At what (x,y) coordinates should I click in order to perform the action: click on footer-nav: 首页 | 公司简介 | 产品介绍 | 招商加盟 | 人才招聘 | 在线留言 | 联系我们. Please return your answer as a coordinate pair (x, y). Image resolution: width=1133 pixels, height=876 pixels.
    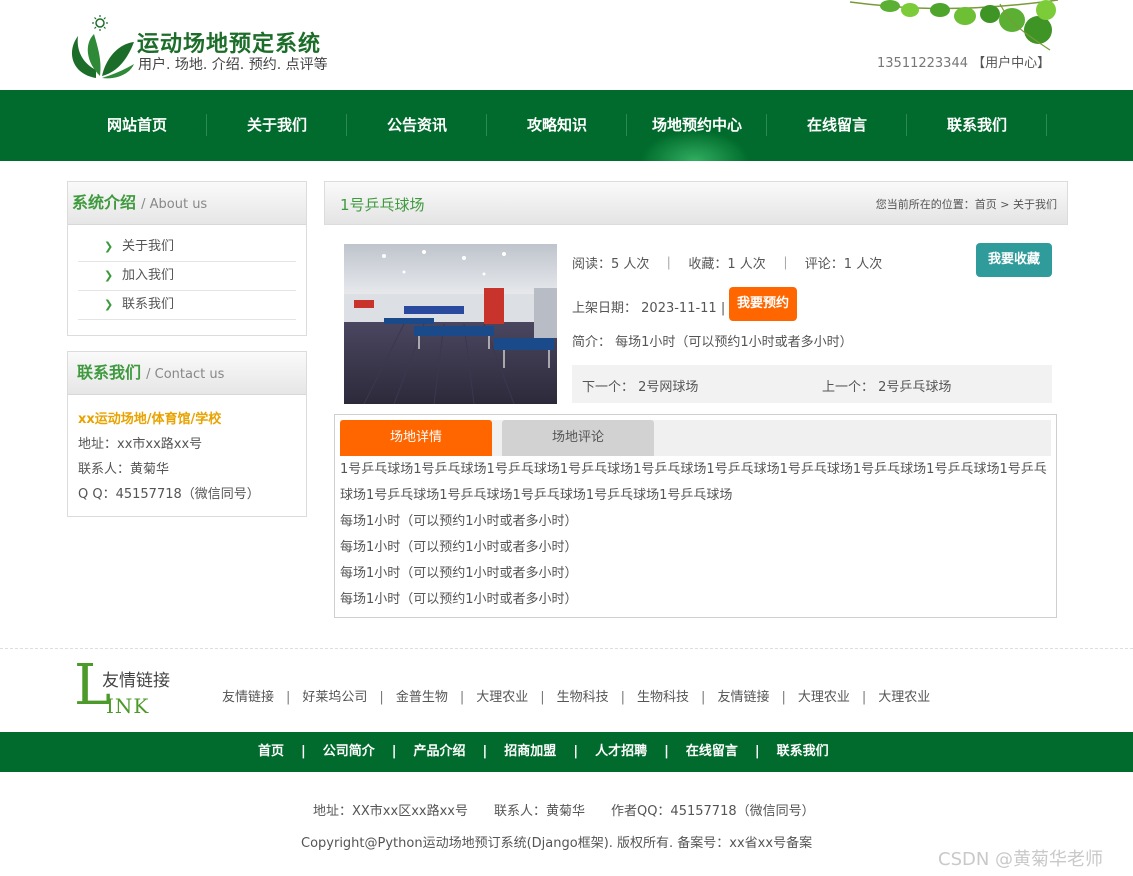
    Looking at the image, I should click on (566, 752).